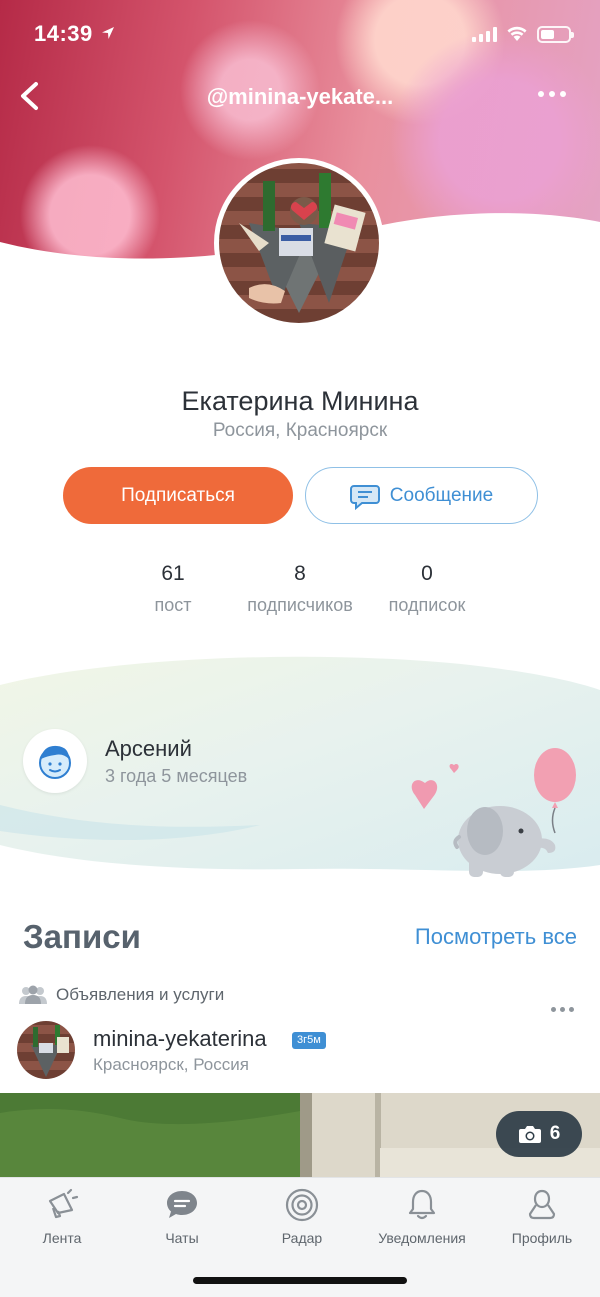 This screenshot has width=600, height=1297. I want to click on profile-location: Россия, Красноярск, so click(300, 430).